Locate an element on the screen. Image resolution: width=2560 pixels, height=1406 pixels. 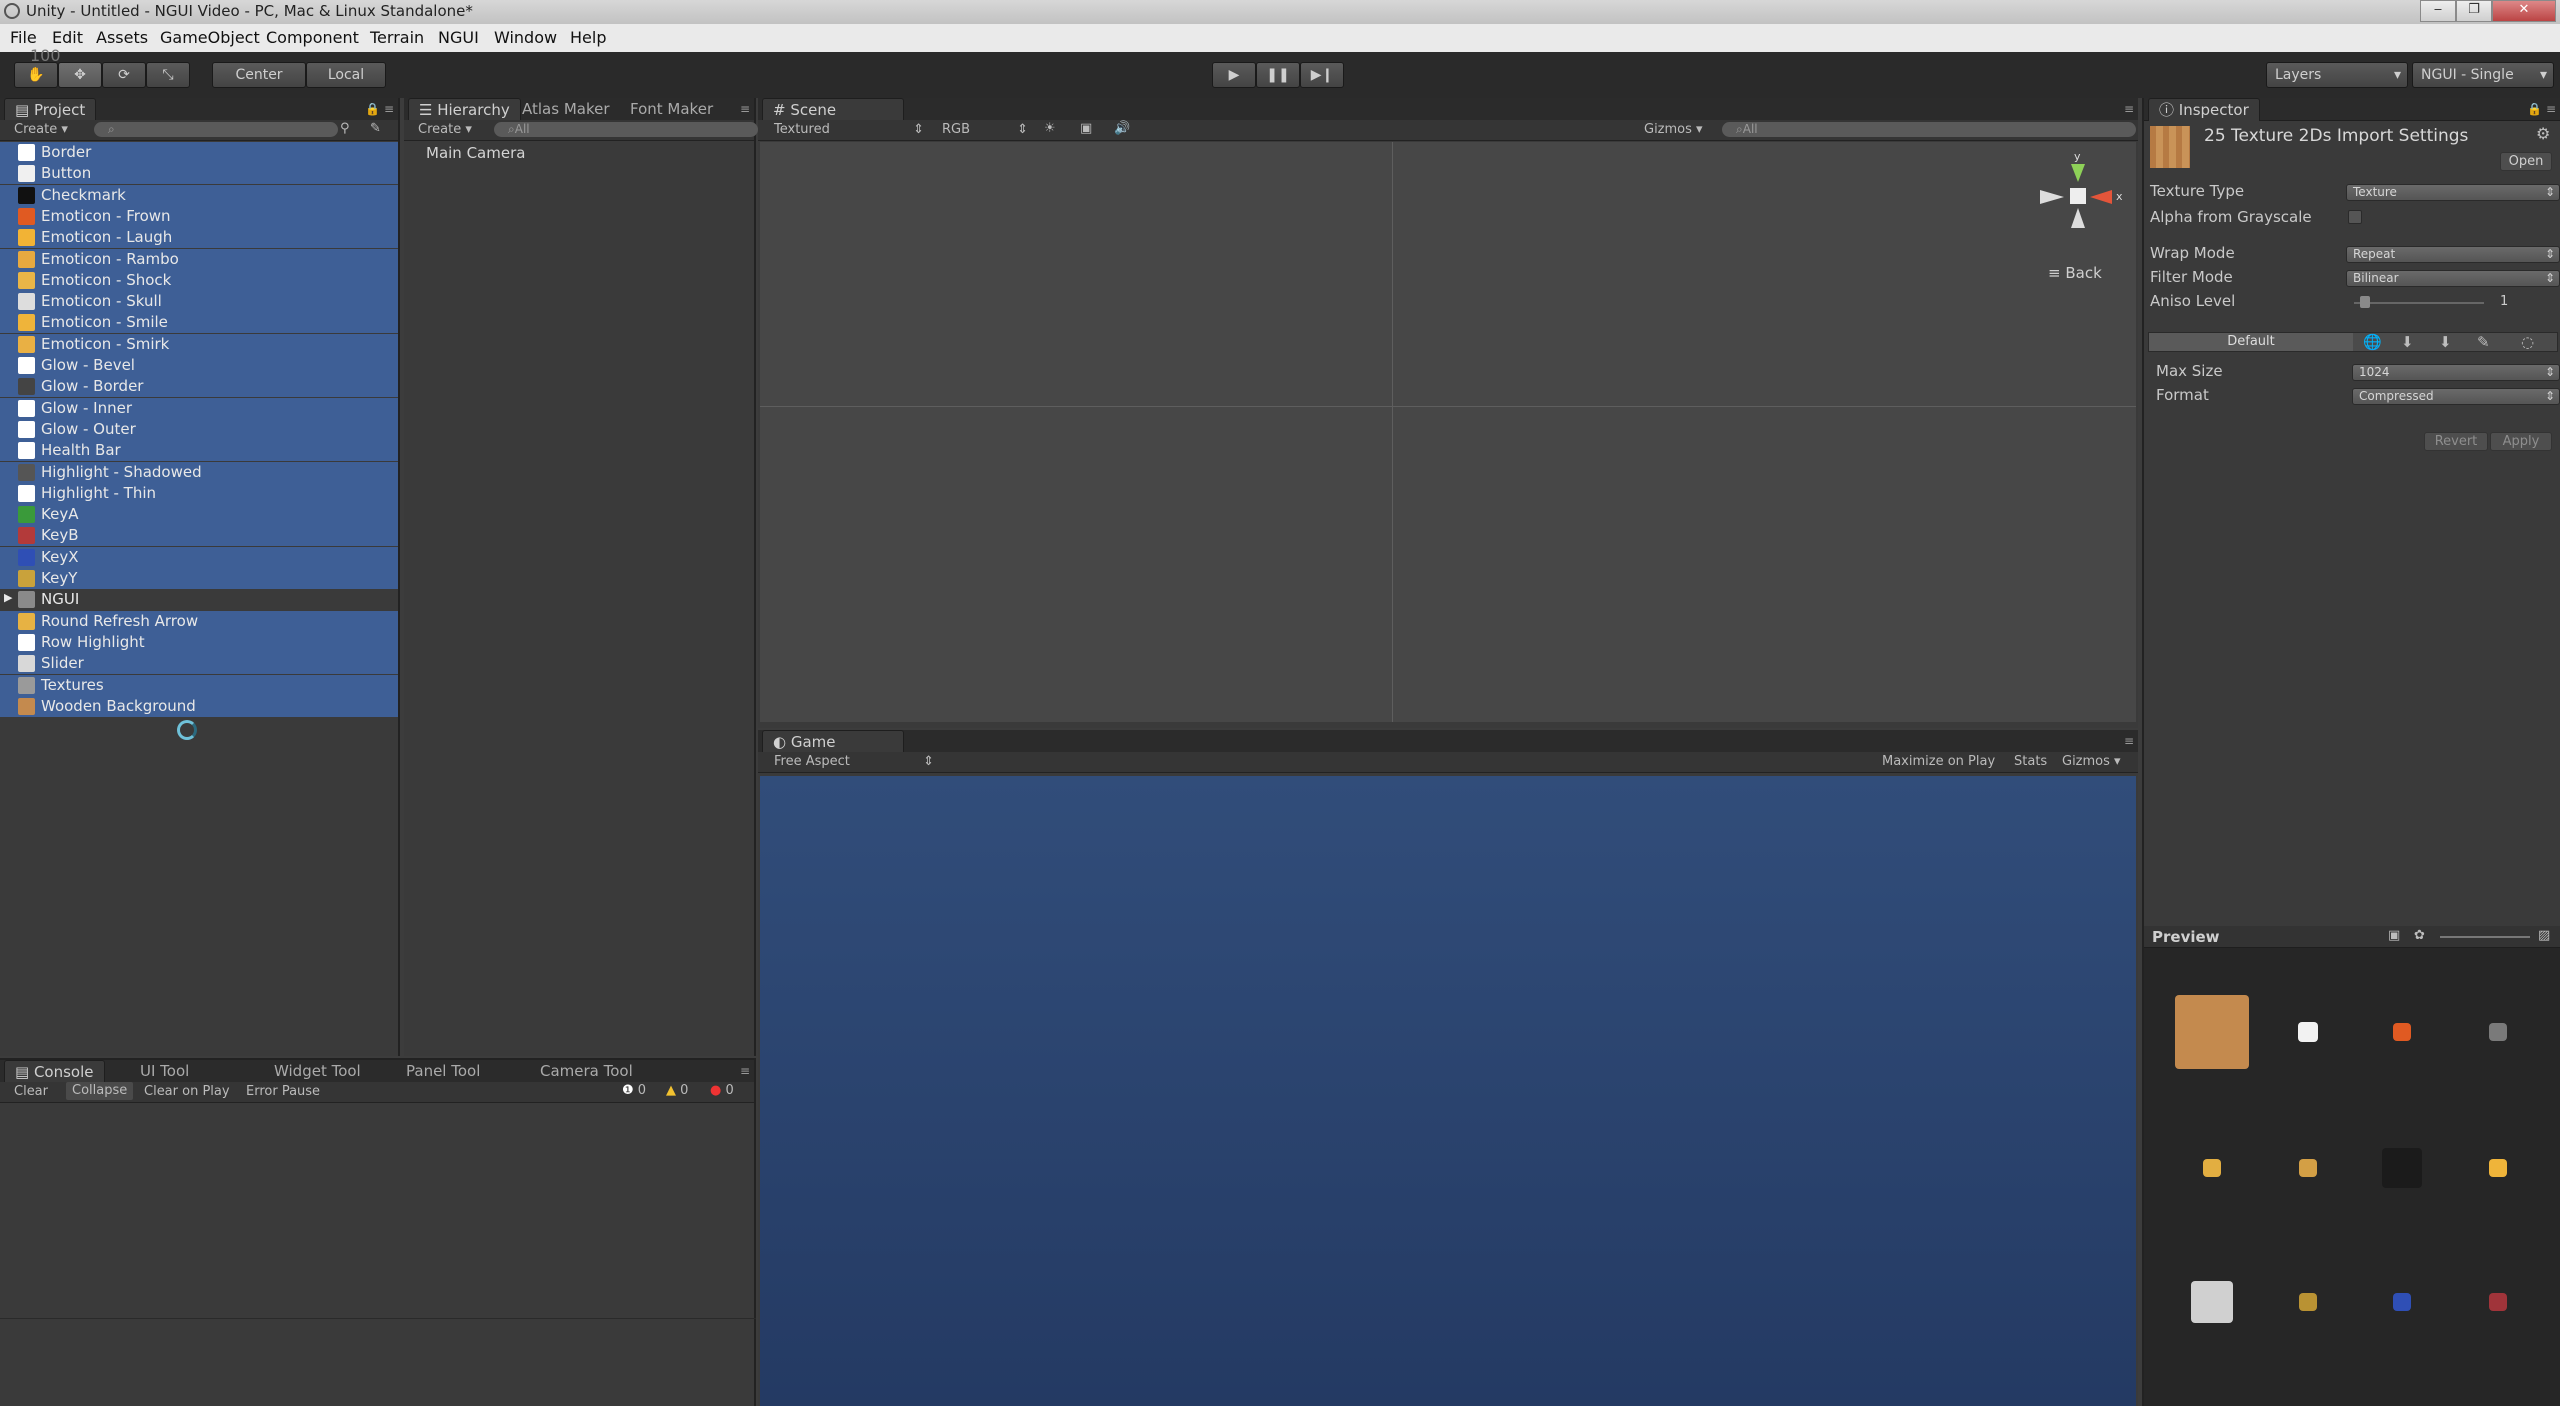
layers-dropdown: Layers ▾ is located at coordinates (2337, 75).